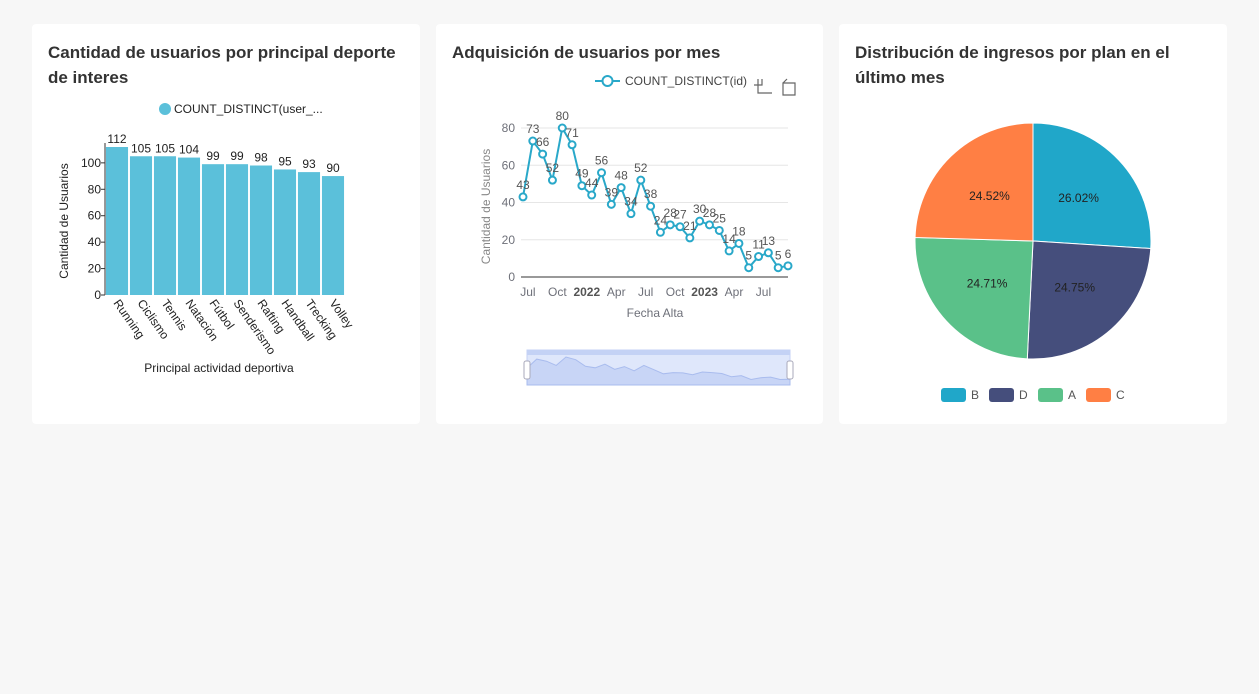 The image size is (1259, 694). Describe the element at coordinates (1023, 395) in the screenshot. I see `legend-label: D` at that location.